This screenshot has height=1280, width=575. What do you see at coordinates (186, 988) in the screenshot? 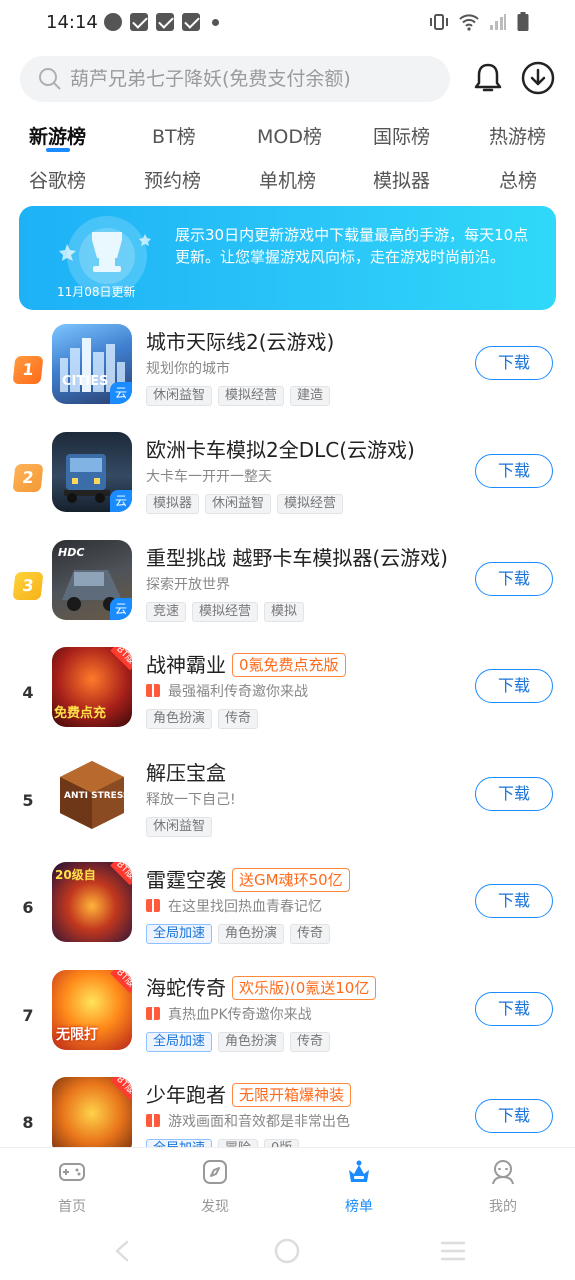
I see `game-name-text: 海蛇传奇` at bounding box center [186, 988].